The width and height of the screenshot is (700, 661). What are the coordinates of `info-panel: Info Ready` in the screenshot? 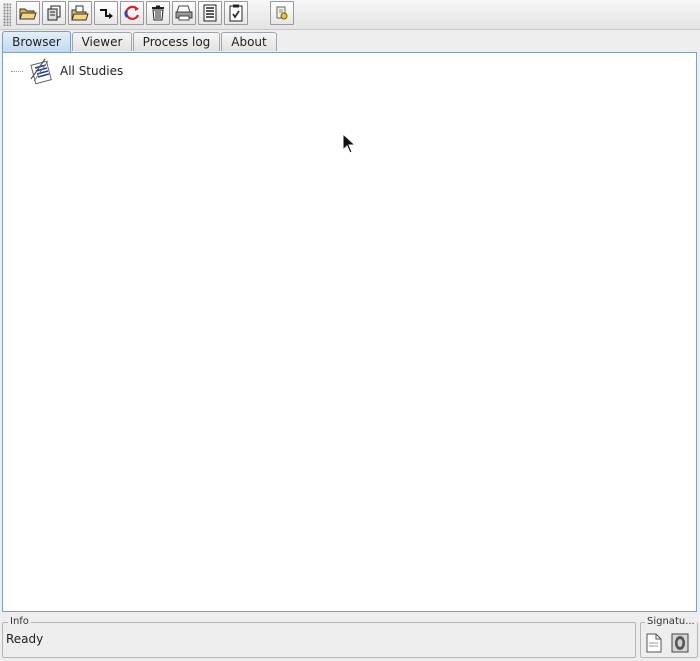 It's located at (319, 637).